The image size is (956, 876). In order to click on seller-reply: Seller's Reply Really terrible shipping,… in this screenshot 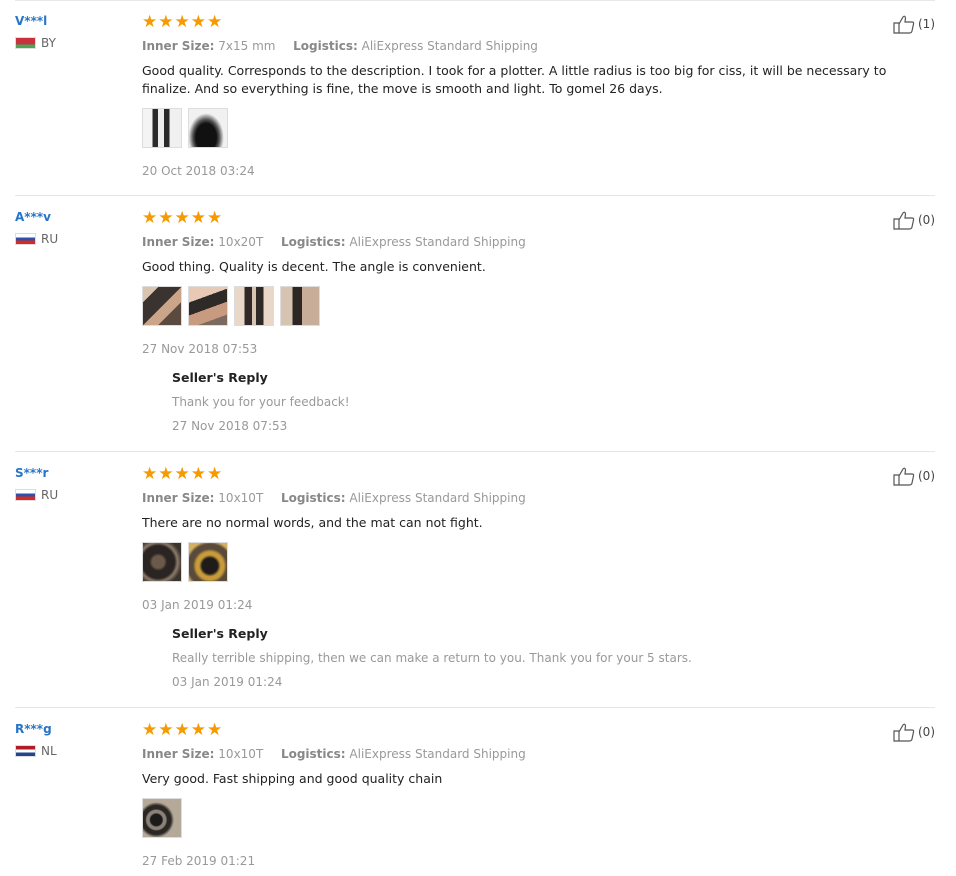, I will do `click(432, 657)`.